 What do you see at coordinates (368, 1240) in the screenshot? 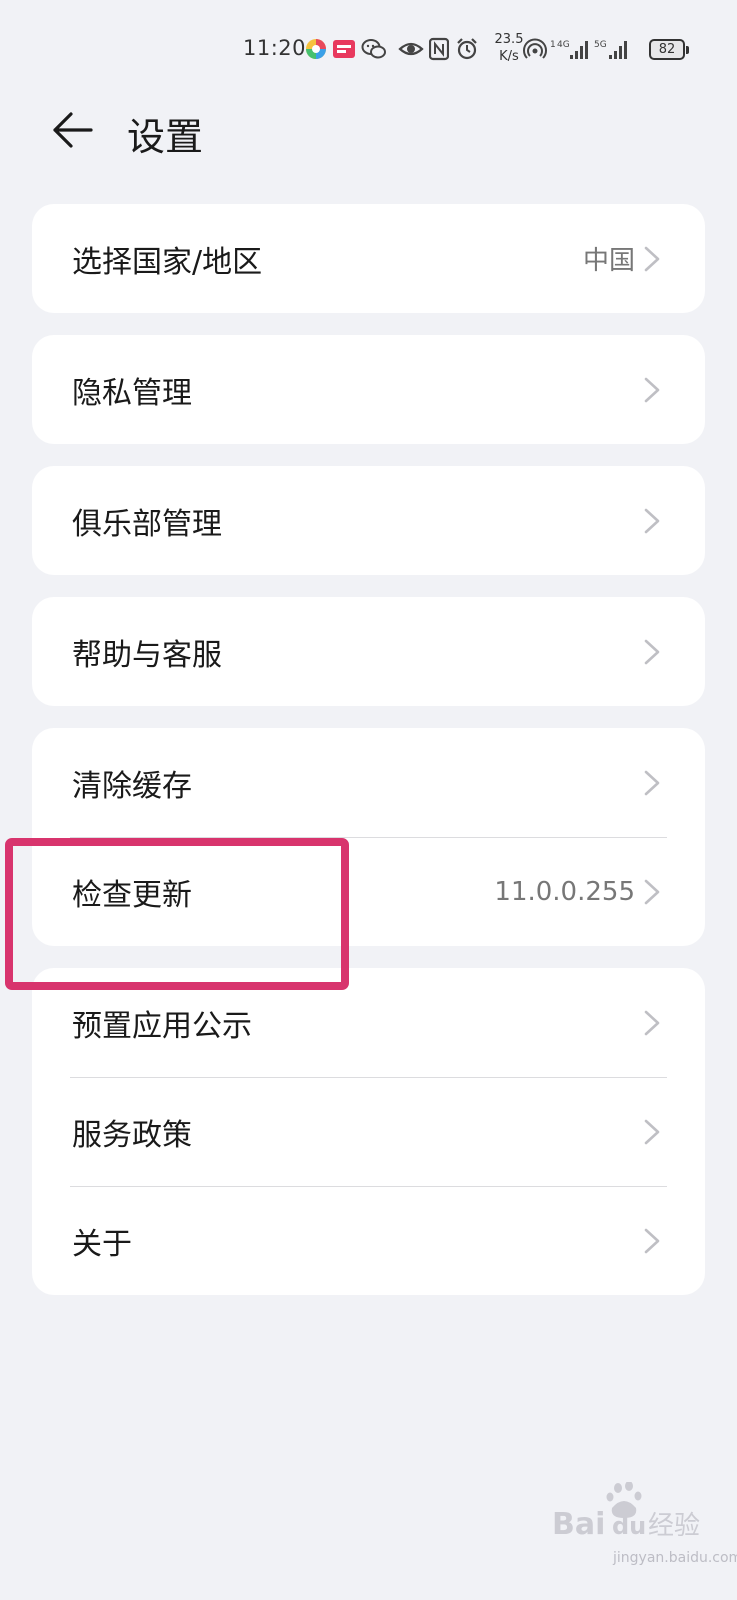
I see `row-about: 关于` at bounding box center [368, 1240].